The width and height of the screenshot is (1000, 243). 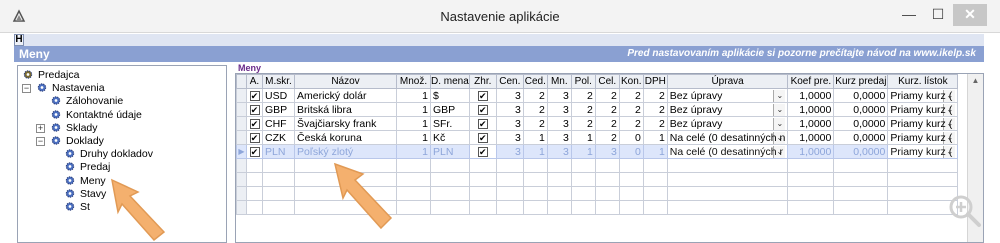 I want to click on zoom-icon, so click(x=965, y=211).